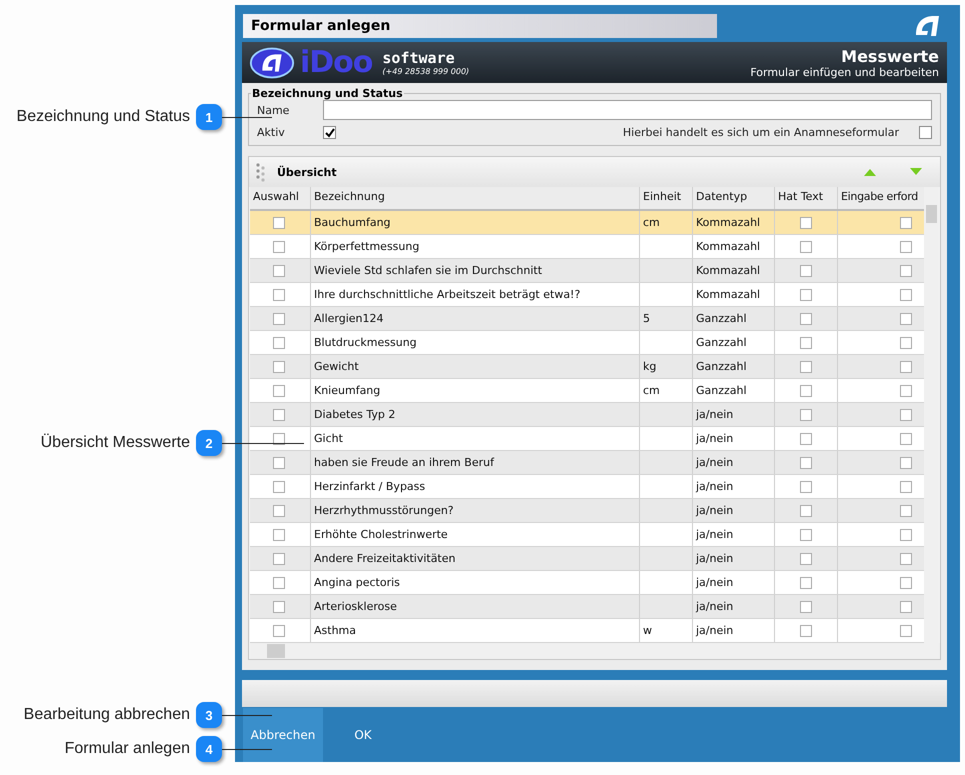 The height and width of the screenshot is (775, 965). What do you see at coordinates (247, 749) in the screenshot?
I see `leader-line` at bounding box center [247, 749].